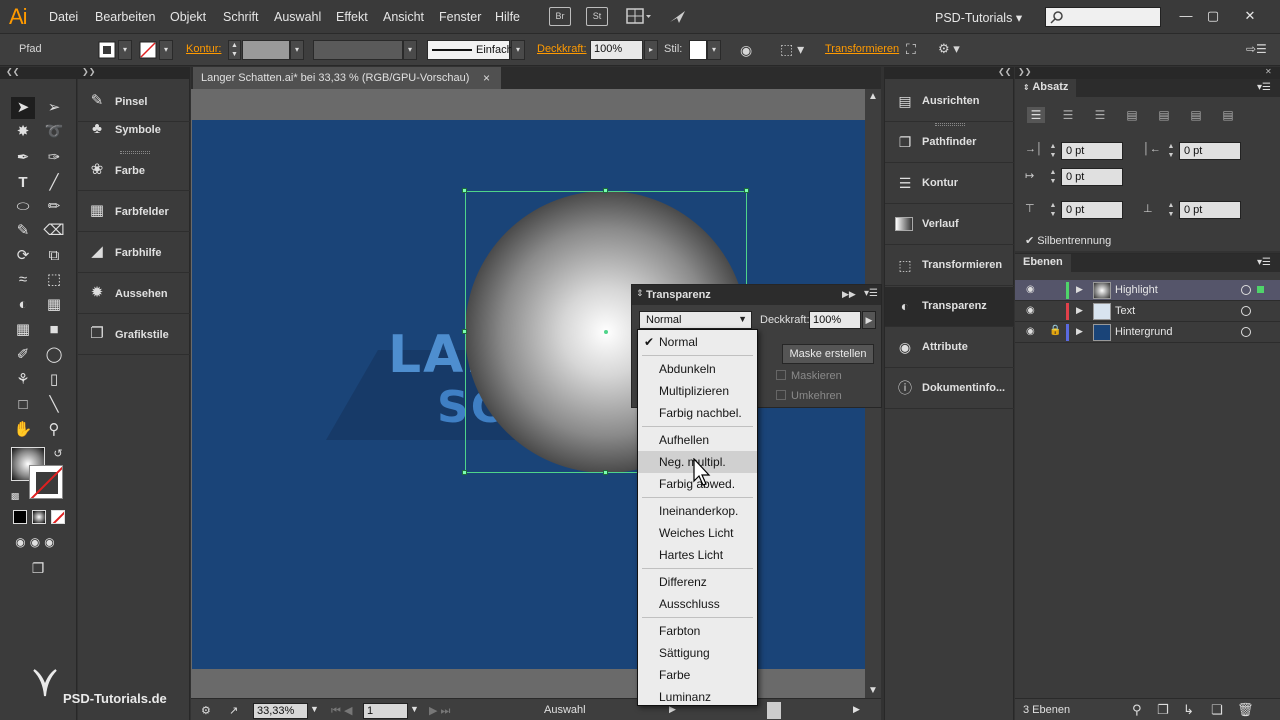 This screenshot has width=1280, height=720. Describe the element at coordinates (358, 50) in the screenshot. I see `variable-width-profile` at that location.